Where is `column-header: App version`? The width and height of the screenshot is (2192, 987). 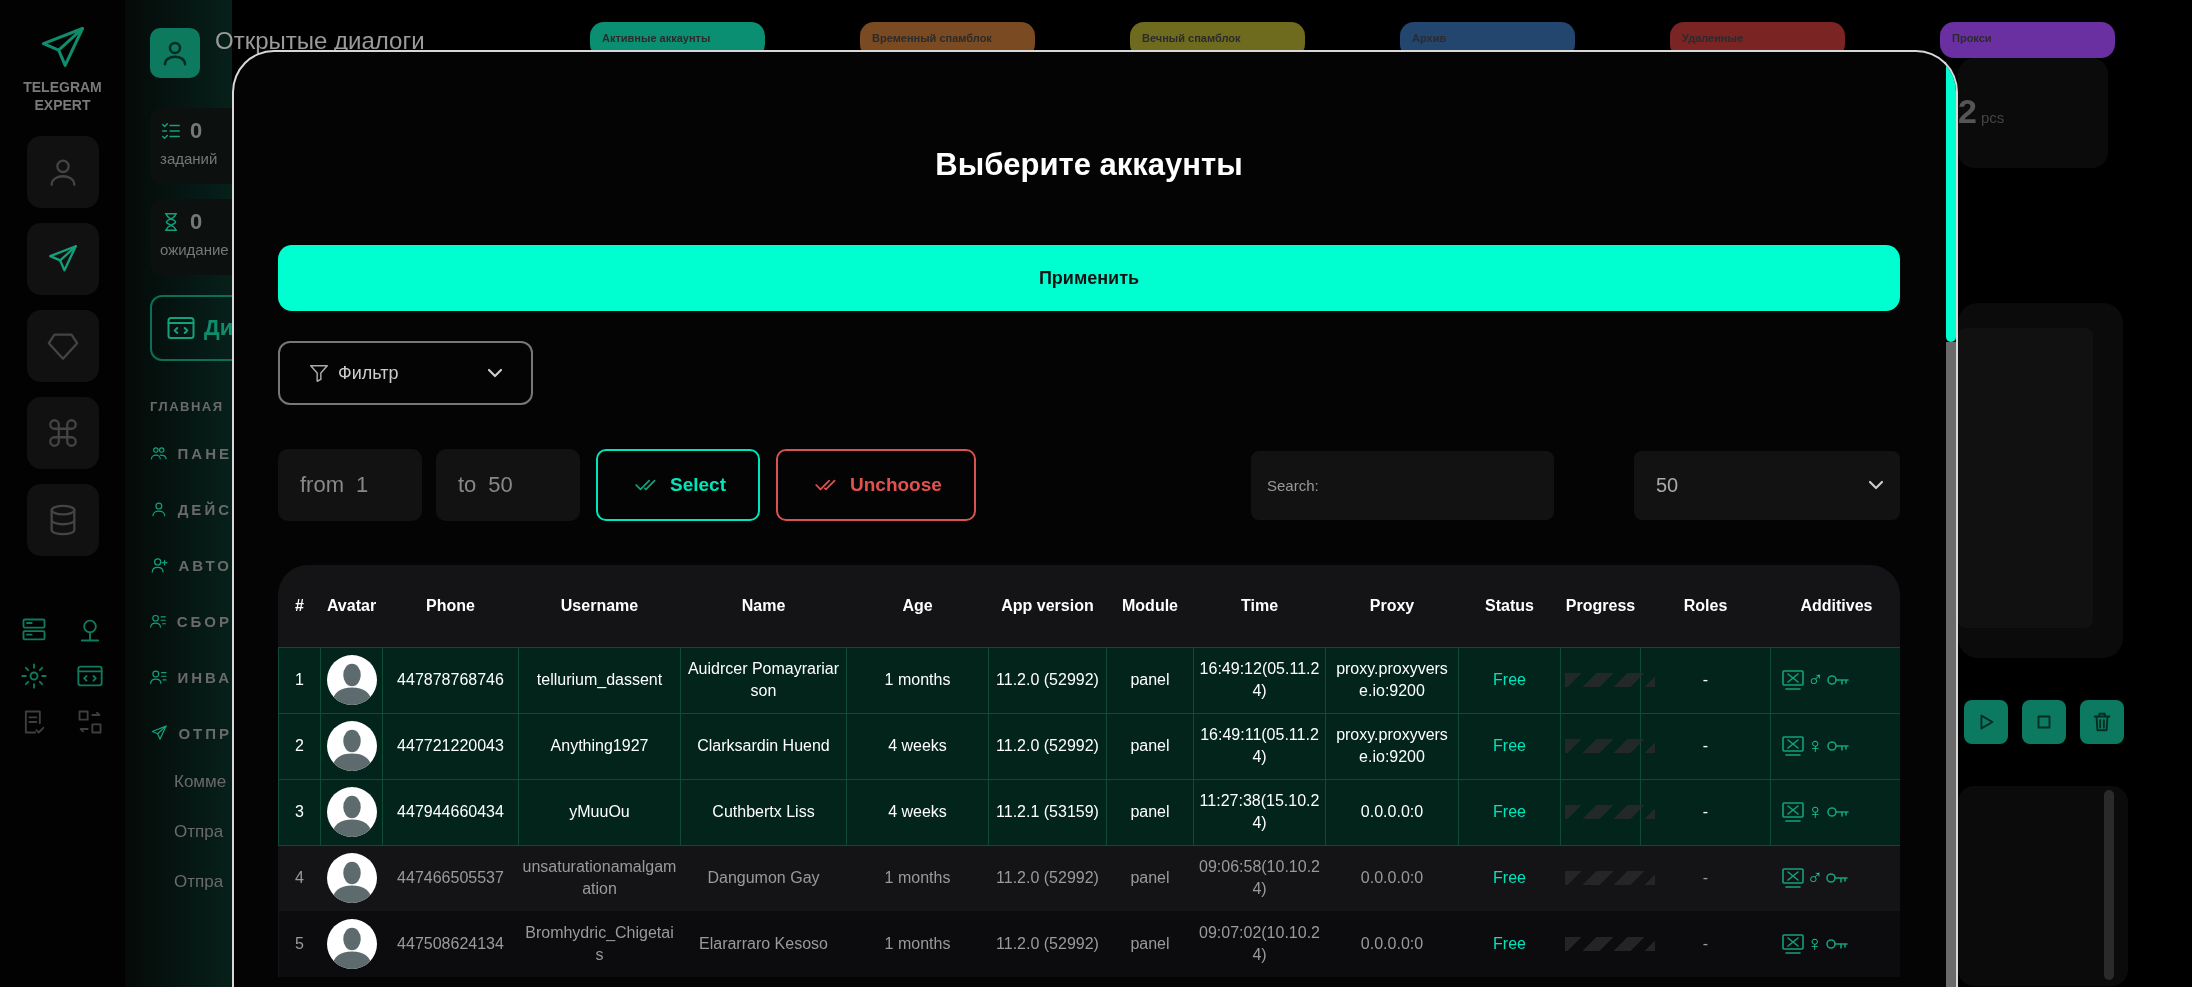
column-header: App version is located at coordinates (1047, 606).